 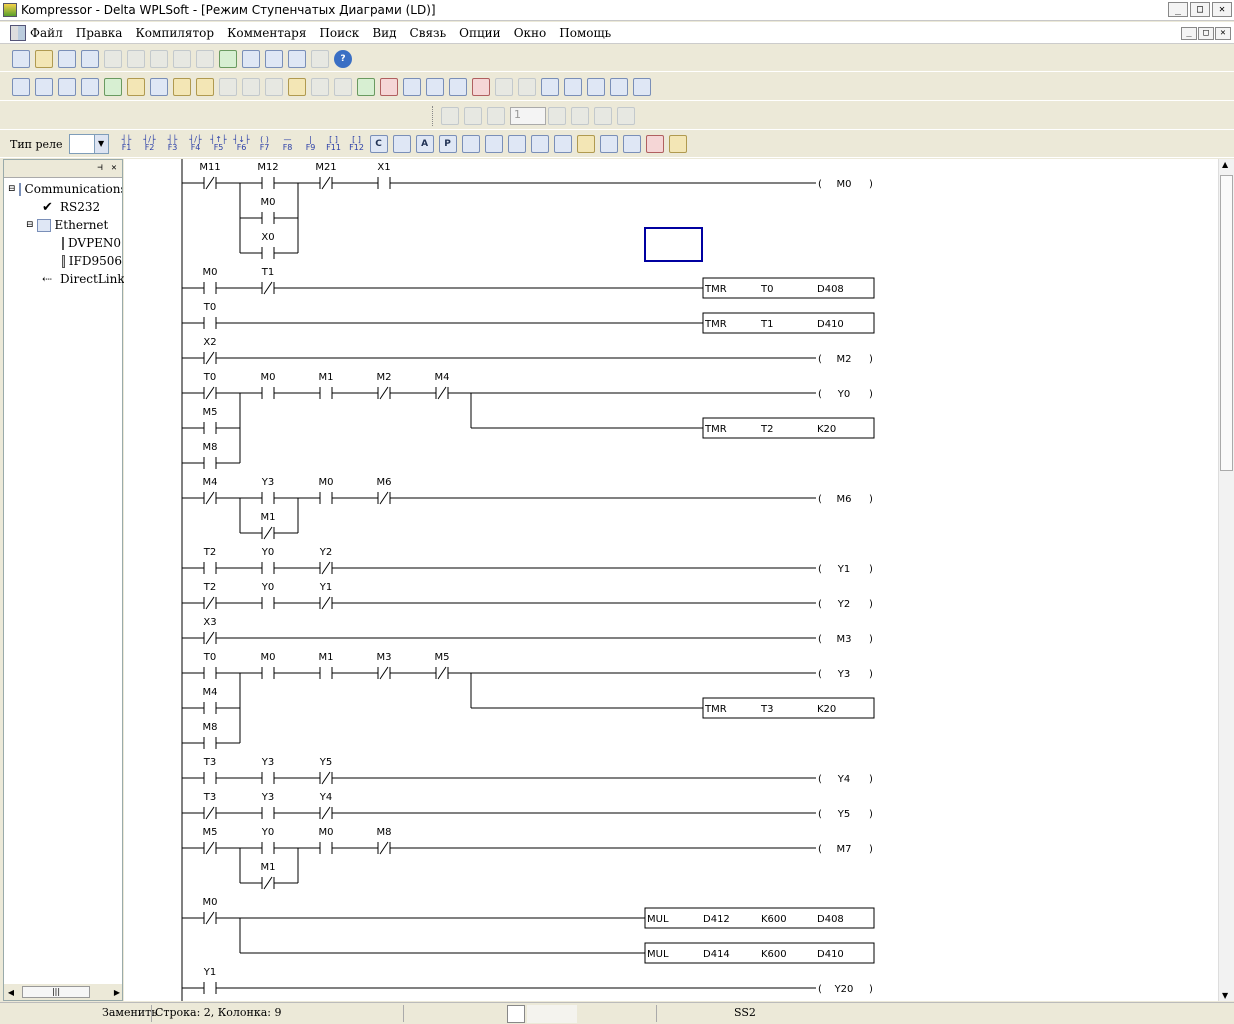 What do you see at coordinates (1226, 580) in the screenshot?
I see `vertical-scrollbar: ▲ ▼` at bounding box center [1226, 580].